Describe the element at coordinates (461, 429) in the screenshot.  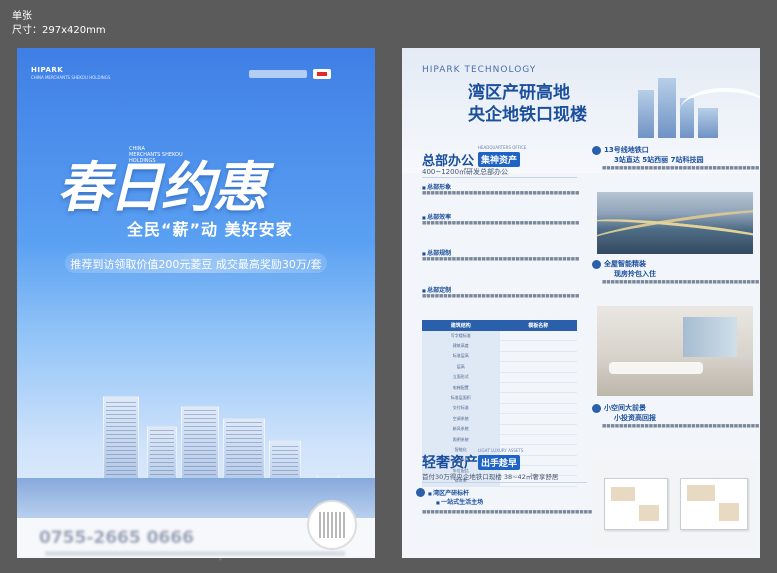
I see `spec-label: 新风系统` at that location.